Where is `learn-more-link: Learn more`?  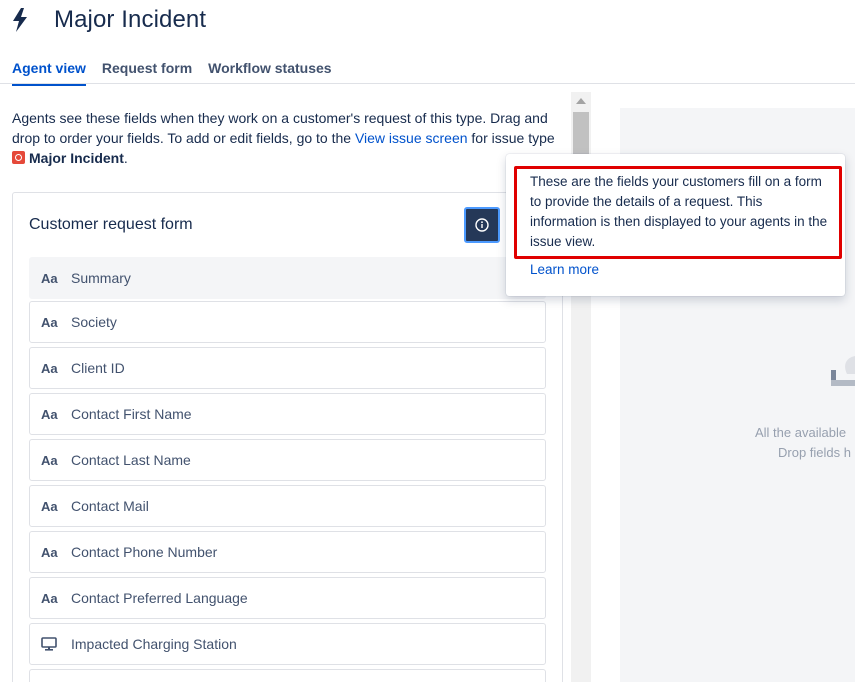
learn-more-link: Learn more is located at coordinates (564, 269).